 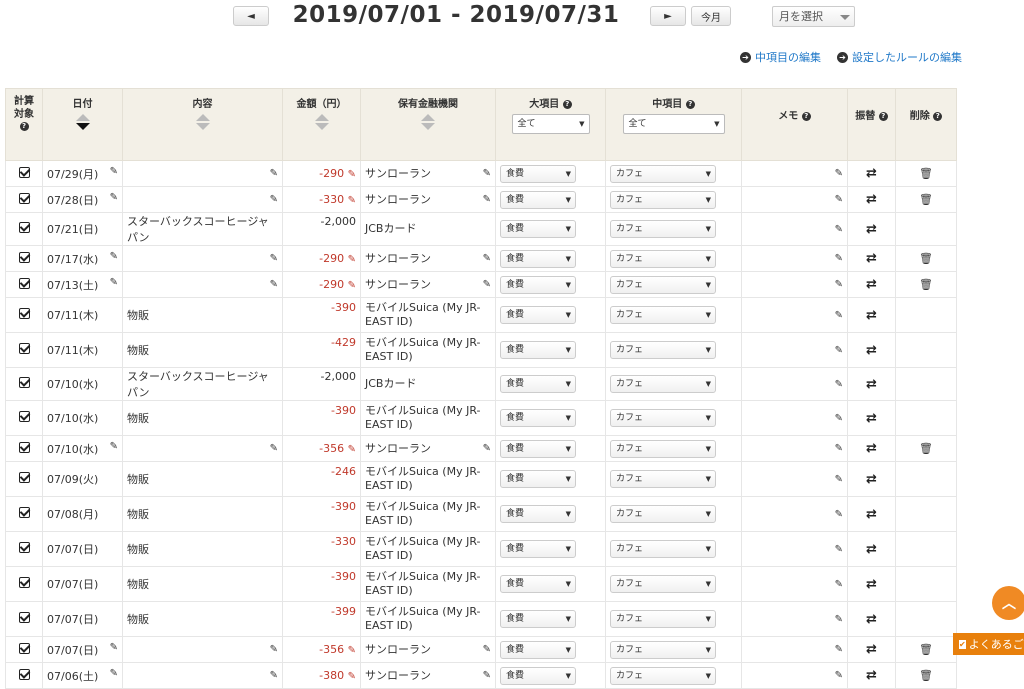 What do you see at coordinates (711, 16) in the screenshot?
I see `this-month-button: 今月` at bounding box center [711, 16].